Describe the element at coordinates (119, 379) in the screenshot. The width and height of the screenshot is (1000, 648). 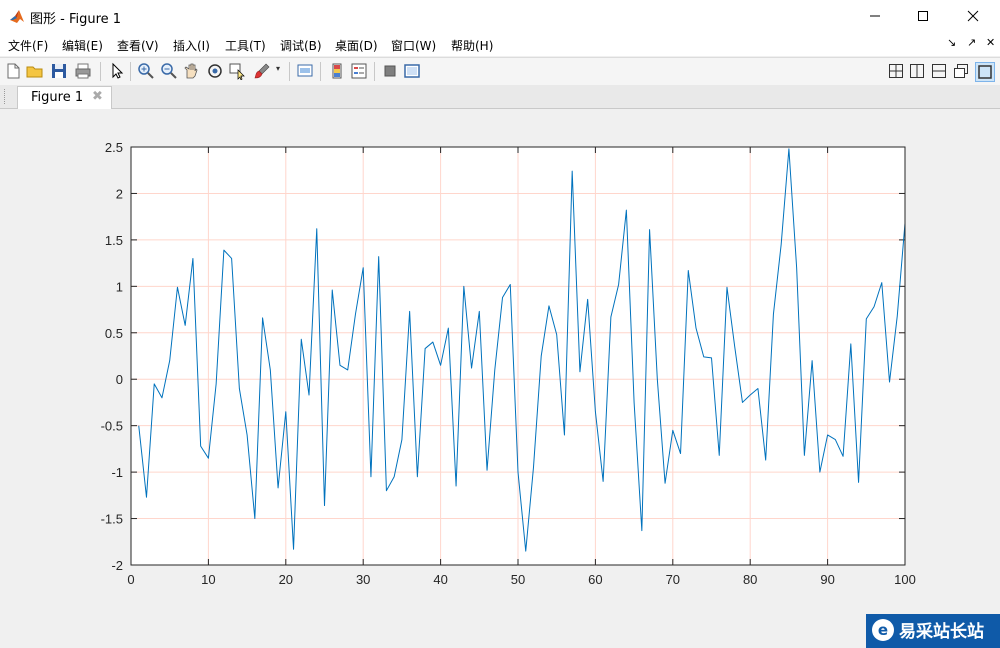
I see `y-tick-label: 0` at that location.